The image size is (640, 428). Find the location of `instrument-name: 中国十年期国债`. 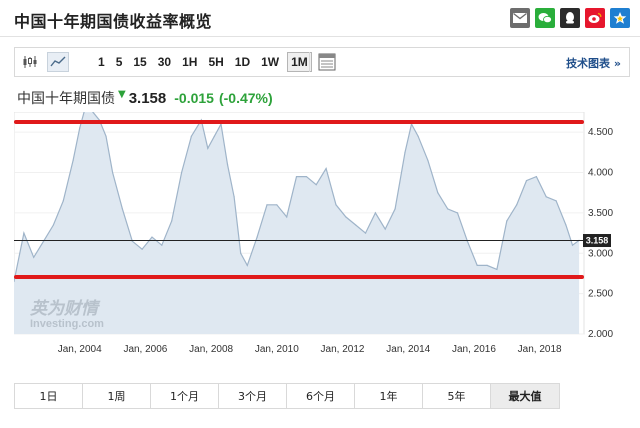

instrument-name: 中国十年期国债 is located at coordinates (66, 99).